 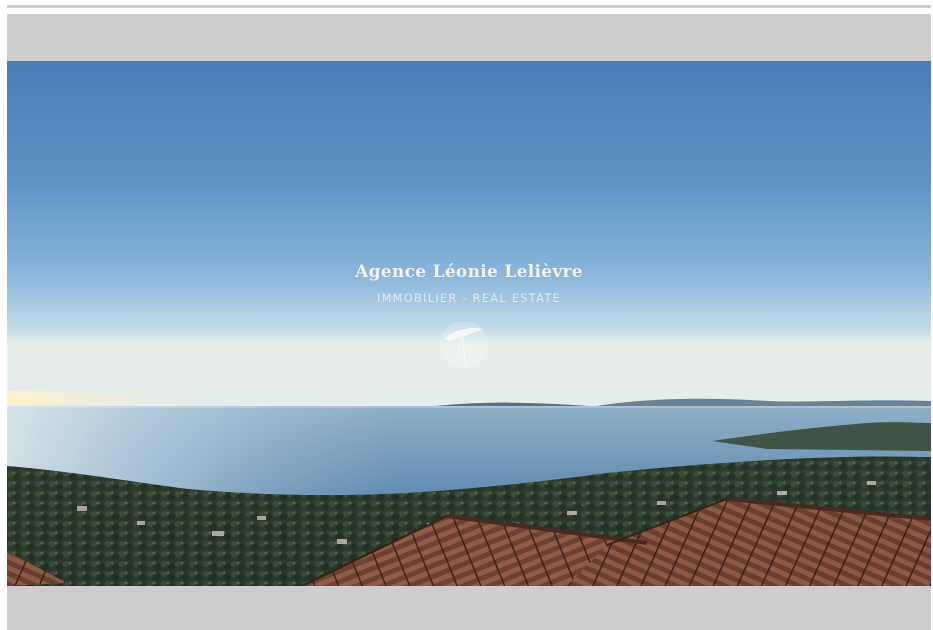 I want to click on top-gray-band, so click(x=469, y=37).